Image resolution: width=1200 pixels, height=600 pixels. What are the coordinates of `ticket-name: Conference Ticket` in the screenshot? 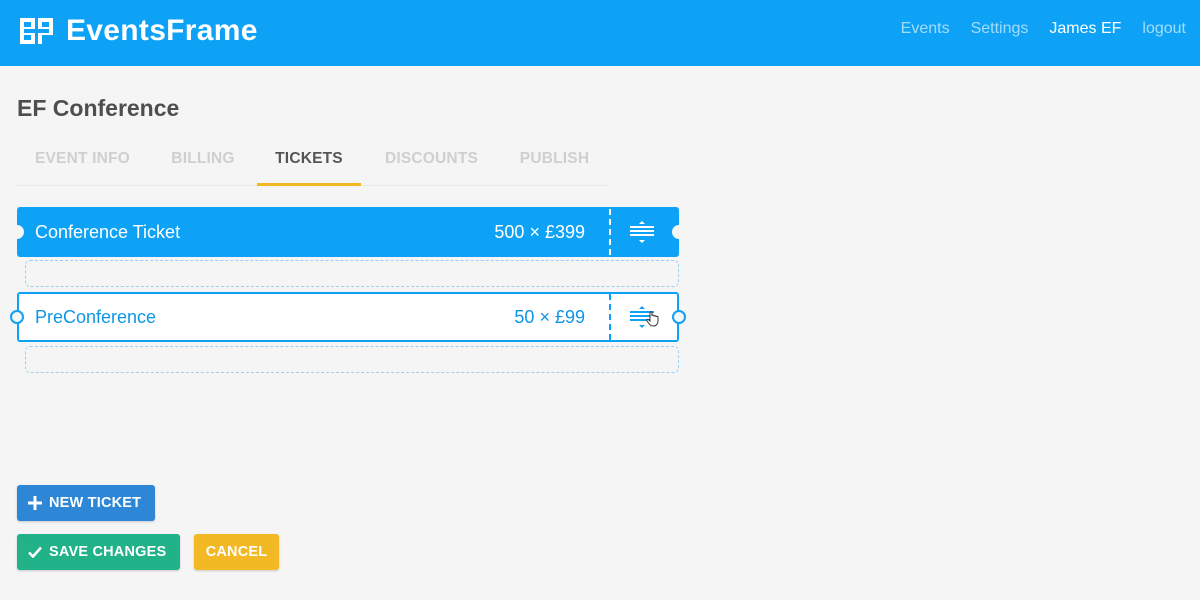 It's located at (108, 232).